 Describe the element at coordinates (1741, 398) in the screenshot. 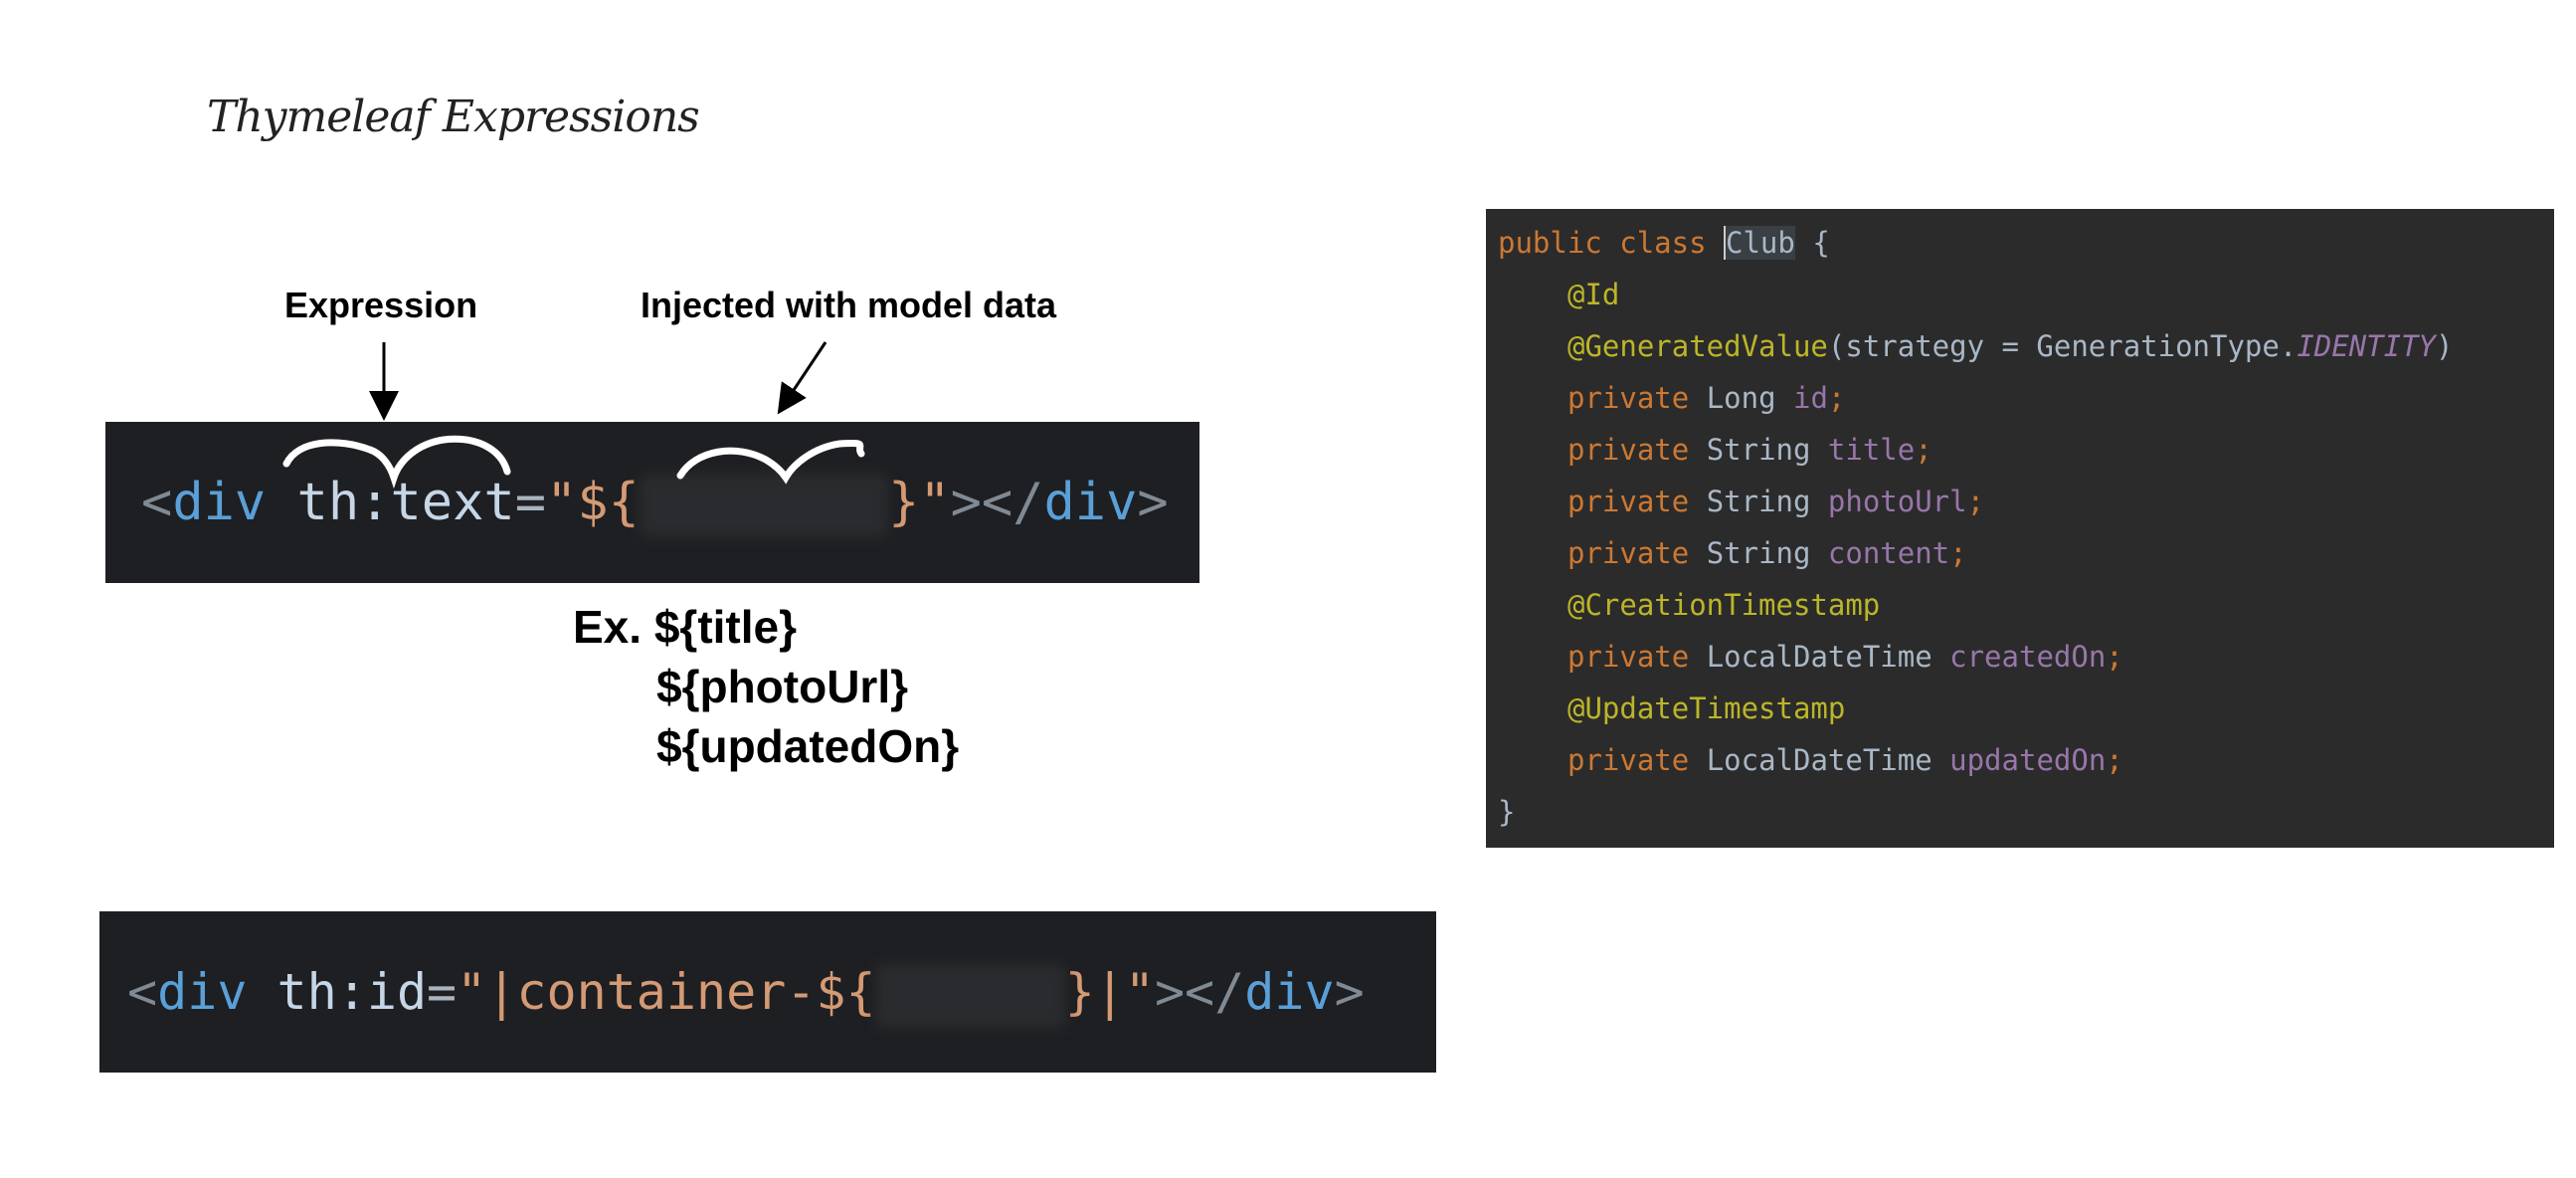

I see `type: Long` at that location.